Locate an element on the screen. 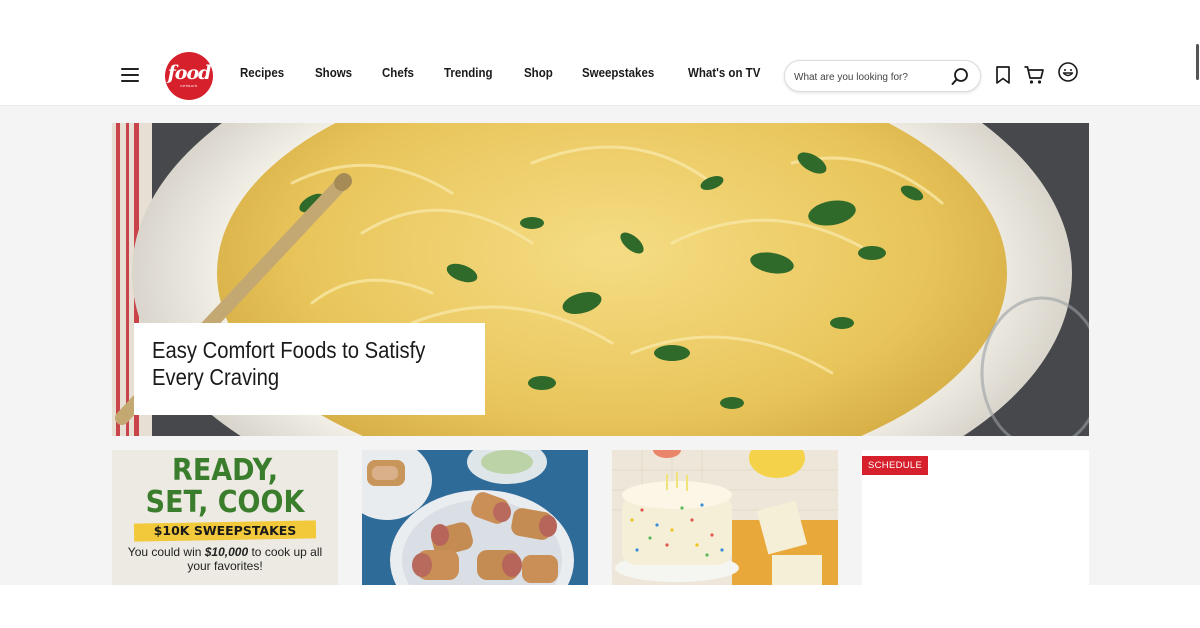 The height and width of the screenshot is (628, 1200). nav-chefs: Chefs is located at coordinates (398, 73).